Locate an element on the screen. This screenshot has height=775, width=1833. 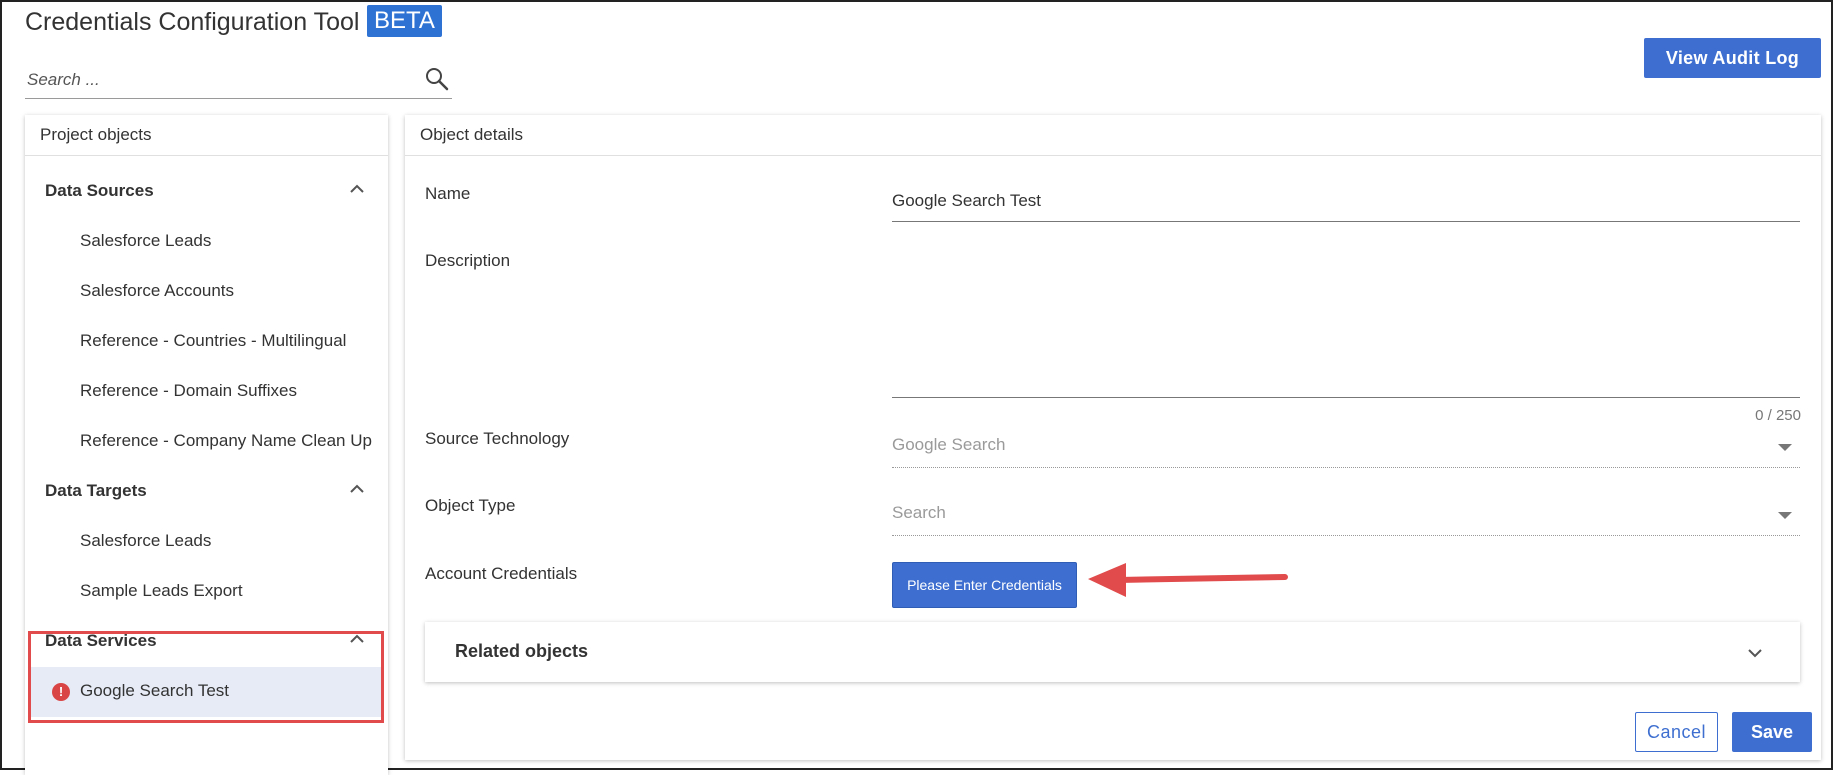
view-audit-log-button: View Audit Log is located at coordinates (1732, 58).